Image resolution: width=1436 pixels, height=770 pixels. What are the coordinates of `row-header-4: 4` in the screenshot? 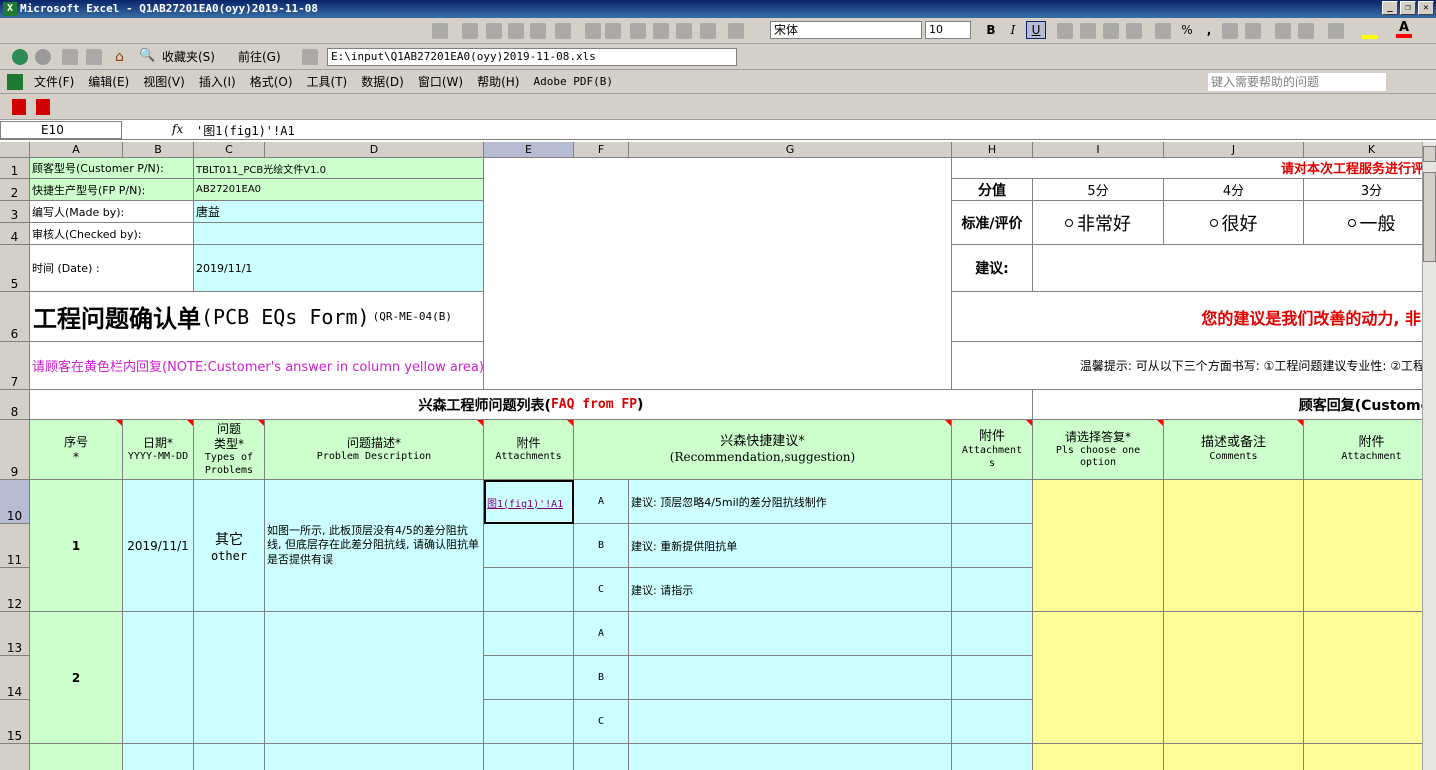 It's located at (15, 234).